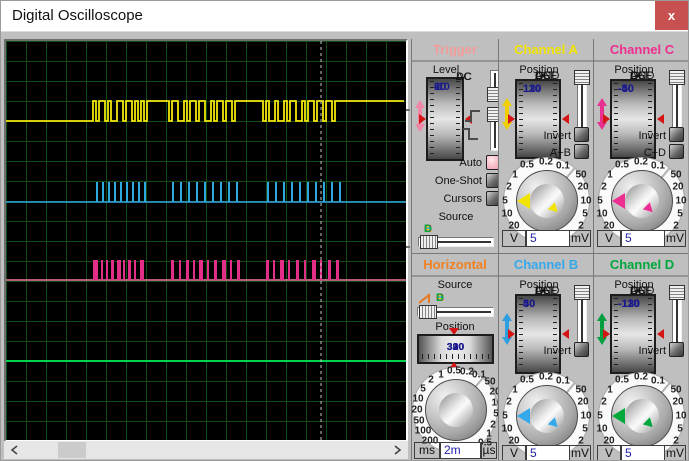  I want to click on scroll-right-arrow-icon, so click(397, 450).